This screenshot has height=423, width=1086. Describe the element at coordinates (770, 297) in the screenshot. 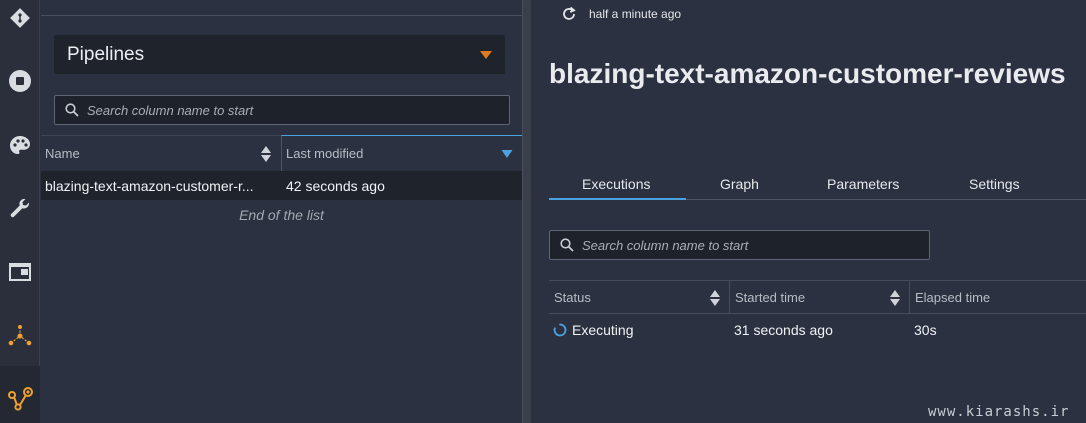

I see `column-header-label: Started time` at that location.